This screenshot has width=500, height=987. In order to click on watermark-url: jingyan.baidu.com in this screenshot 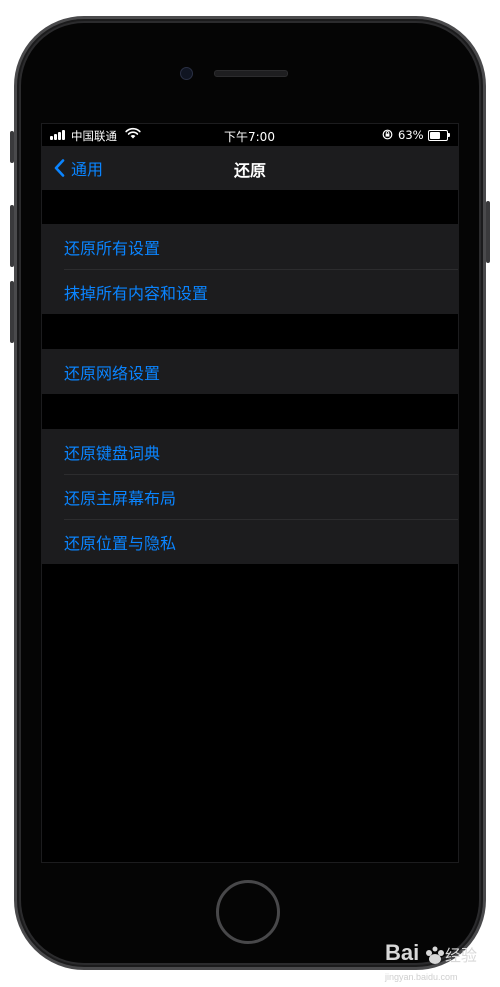, I will do `click(421, 977)`.